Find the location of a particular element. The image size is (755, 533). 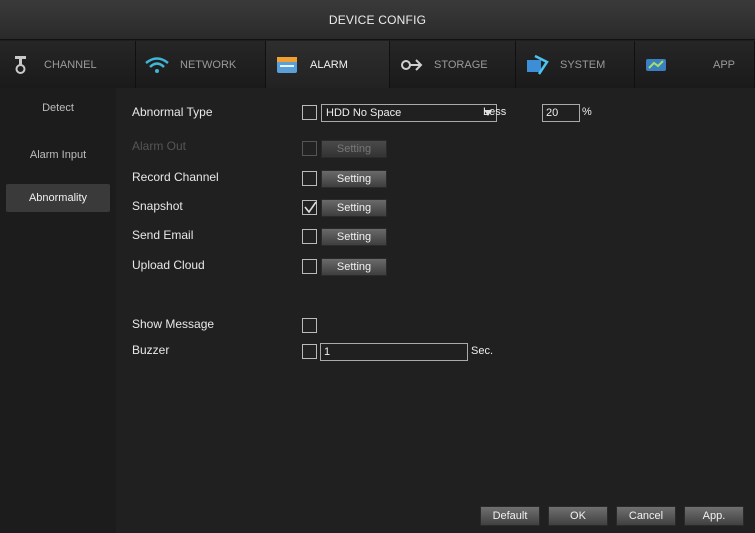

alarm-out-checkbox is located at coordinates (309, 148).